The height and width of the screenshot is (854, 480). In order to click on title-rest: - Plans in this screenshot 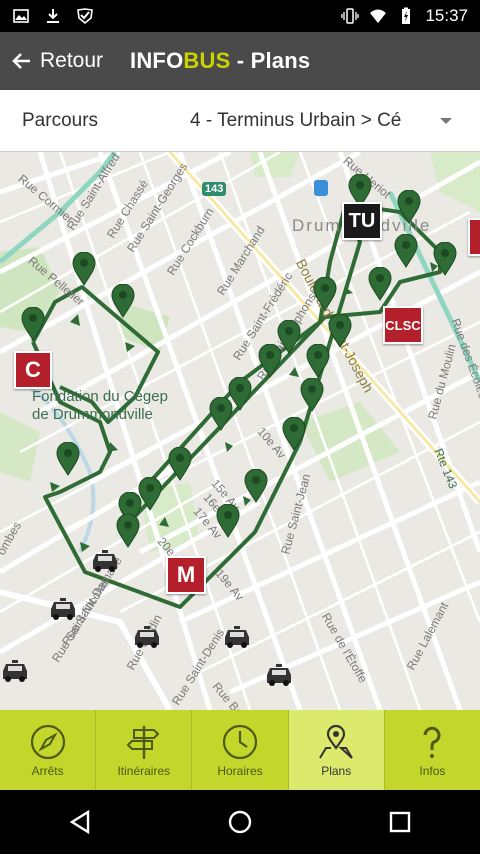, I will do `click(270, 60)`.